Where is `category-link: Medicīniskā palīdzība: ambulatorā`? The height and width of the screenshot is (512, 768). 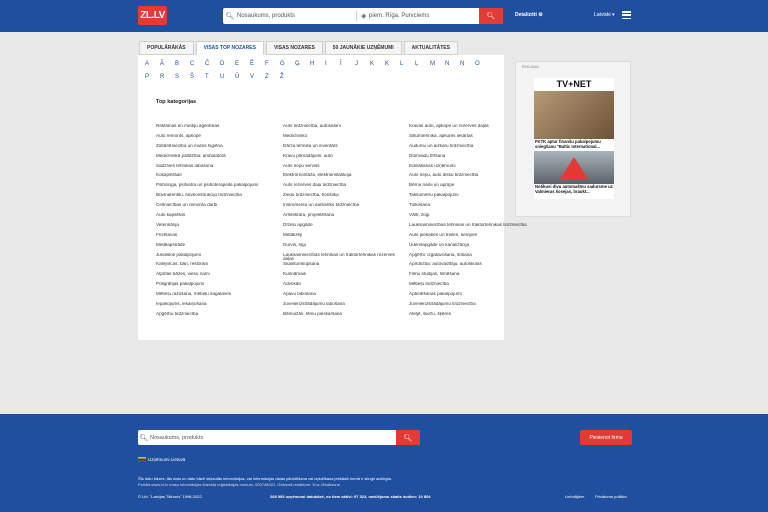 category-link: Medicīniskā palīdzība: ambulatorā is located at coordinates (215, 159).